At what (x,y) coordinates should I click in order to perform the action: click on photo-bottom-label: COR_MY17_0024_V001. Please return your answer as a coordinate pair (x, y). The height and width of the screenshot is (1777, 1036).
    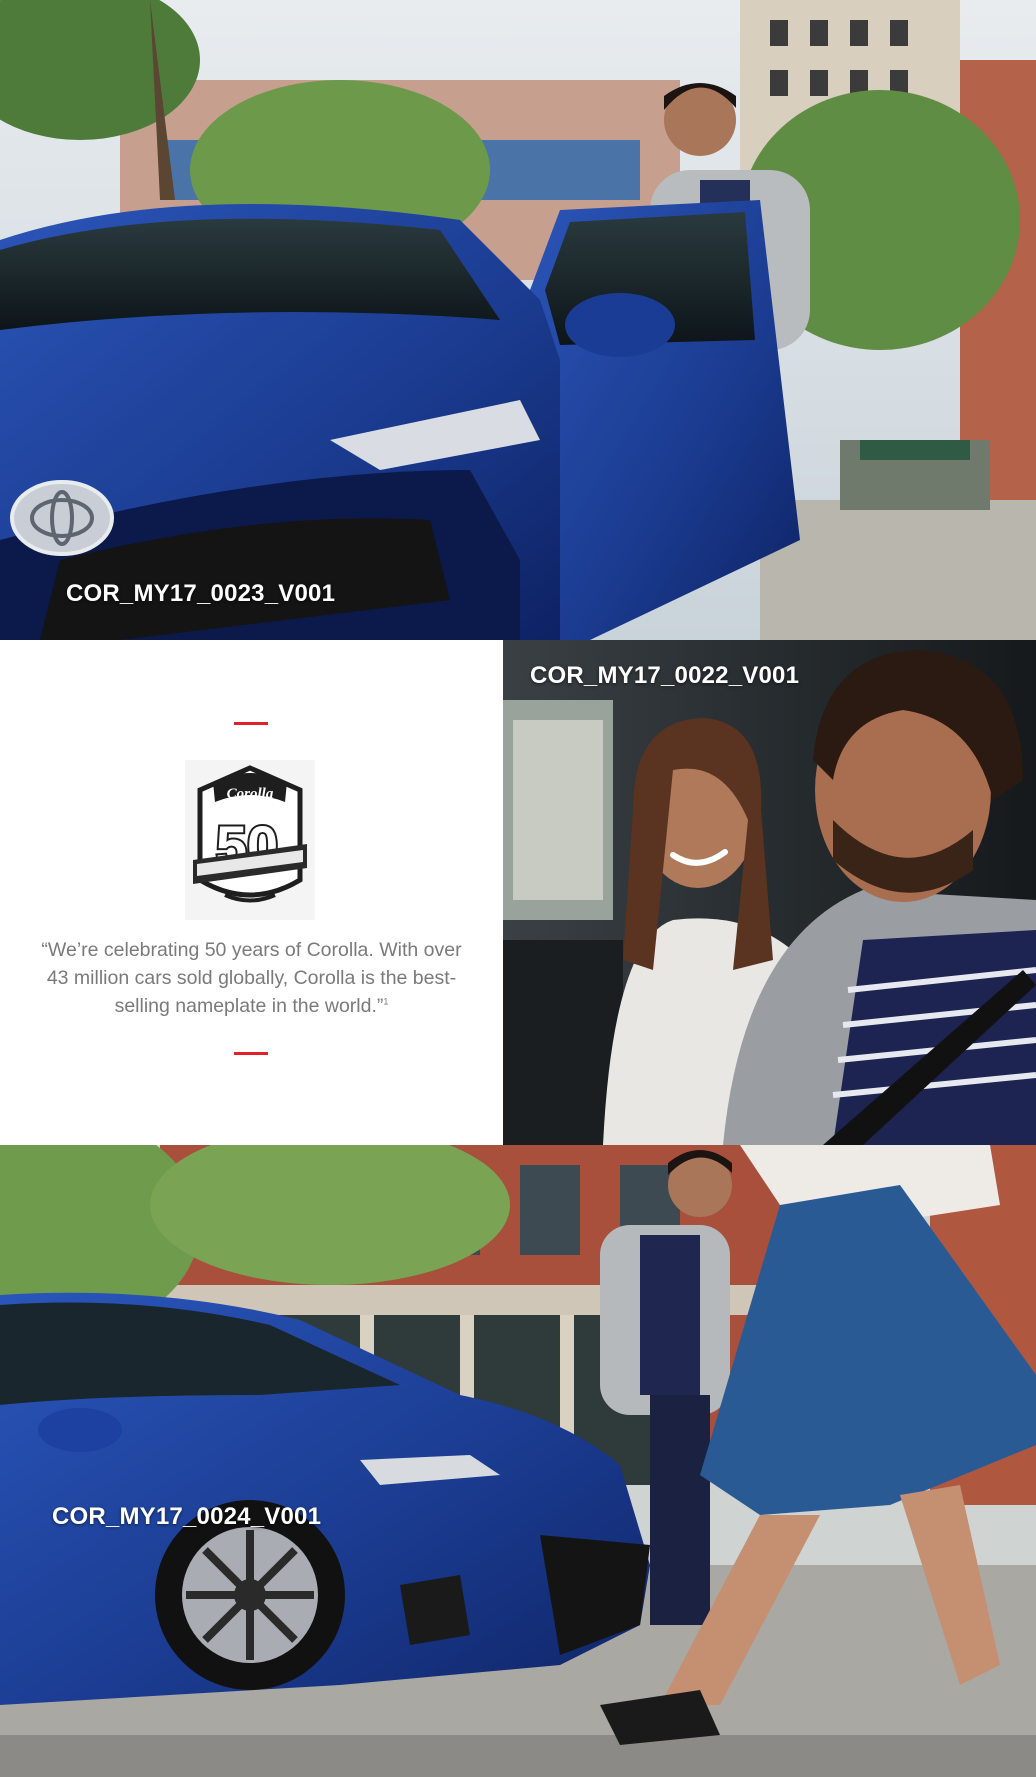
    Looking at the image, I should click on (187, 1516).